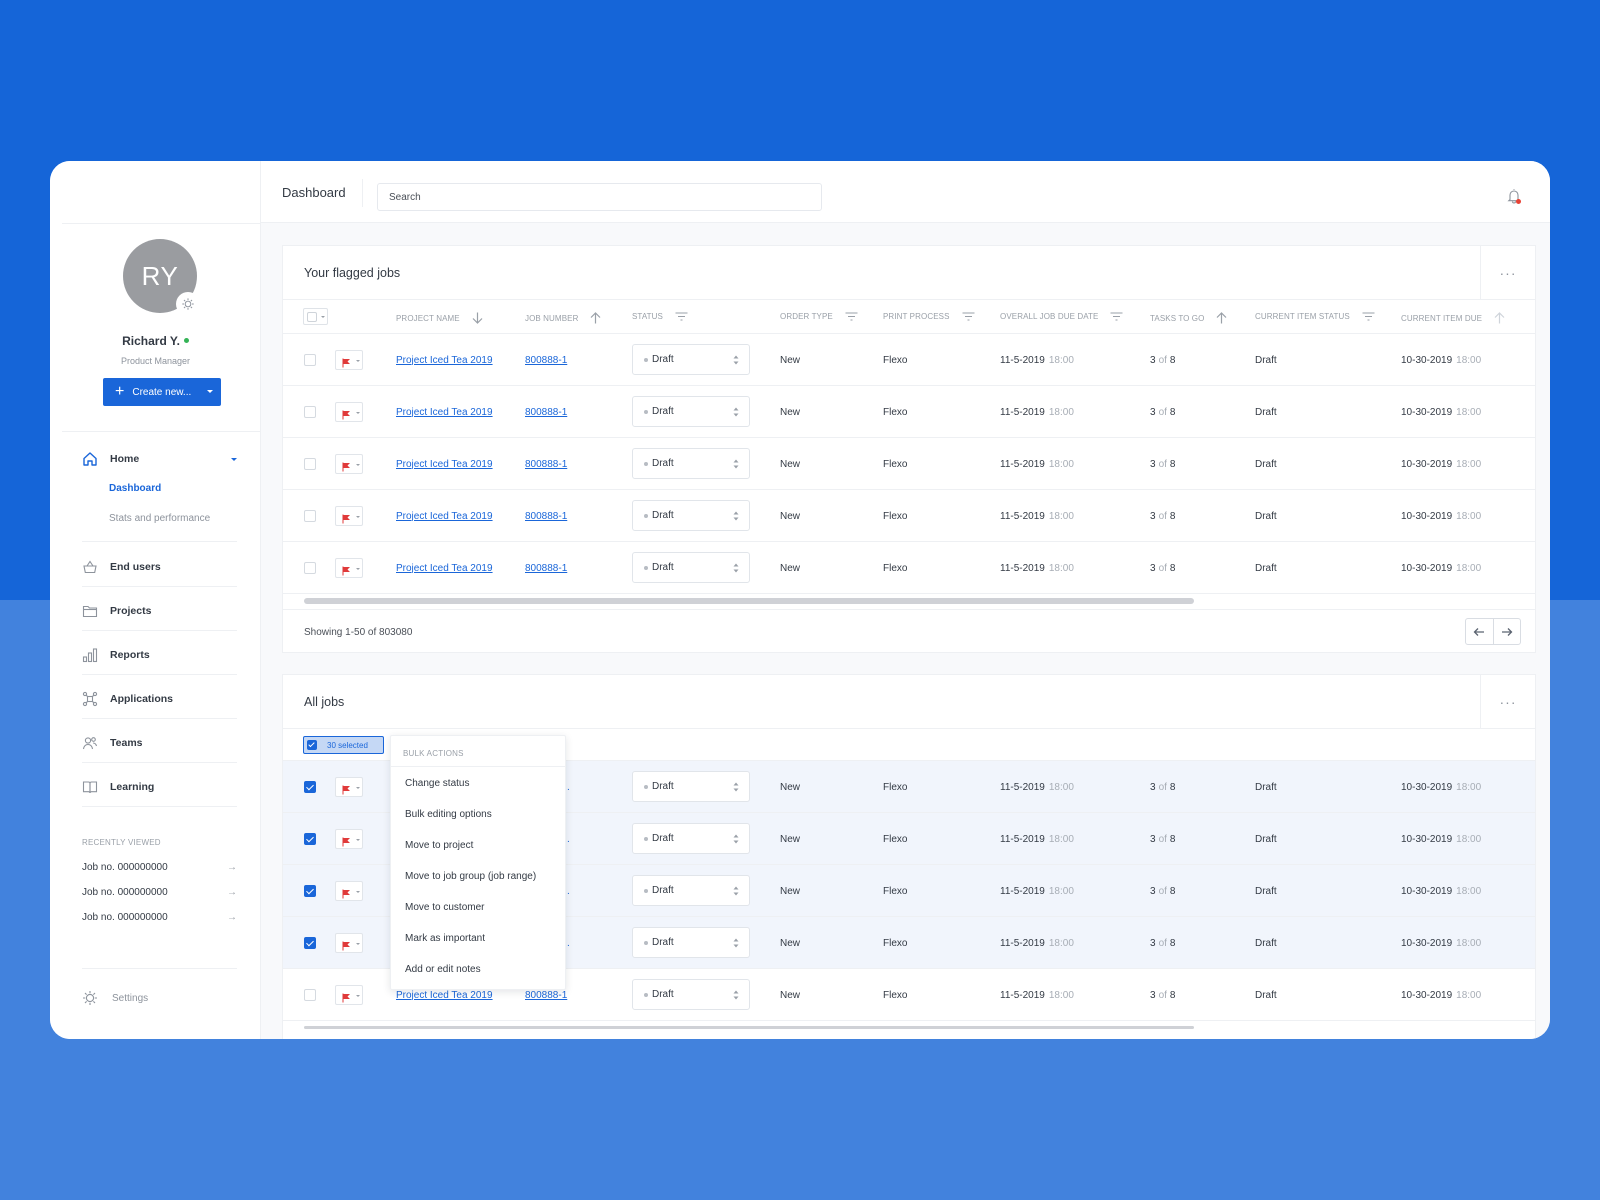  What do you see at coordinates (159, 787) in the screenshot?
I see `sidebar-item-learning: Learning` at bounding box center [159, 787].